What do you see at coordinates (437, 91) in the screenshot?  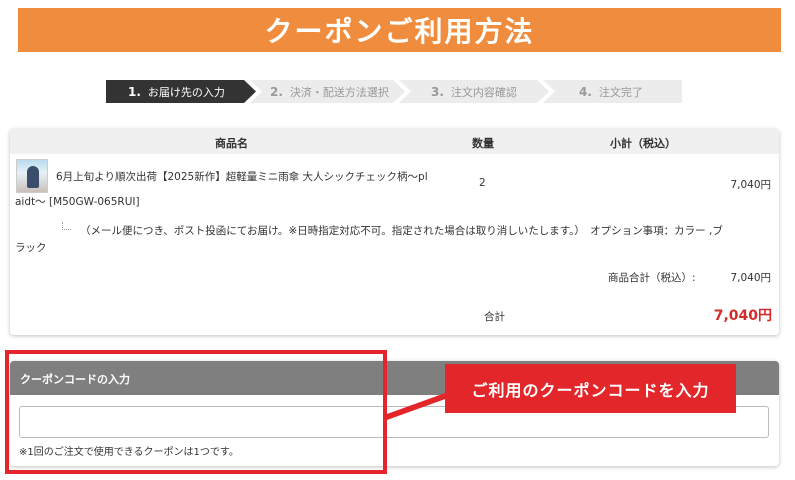 I see `step-number: 3.` at bounding box center [437, 91].